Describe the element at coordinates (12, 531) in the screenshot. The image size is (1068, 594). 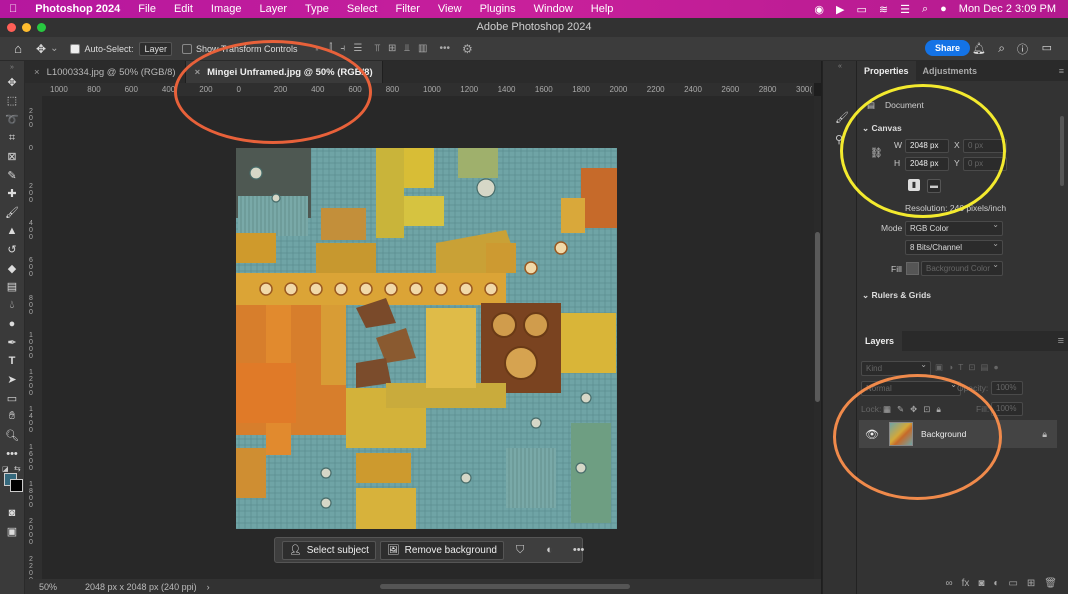
I see `screen-mode-icon: ▣` at that location.